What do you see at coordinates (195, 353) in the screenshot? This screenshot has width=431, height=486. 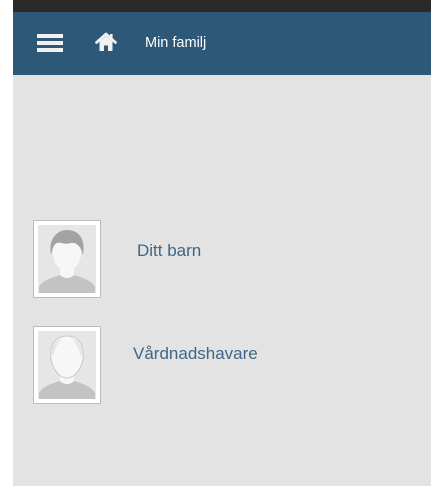 I see `list-item-label: Vårdnadshavare` at bounding box center [195, 353].